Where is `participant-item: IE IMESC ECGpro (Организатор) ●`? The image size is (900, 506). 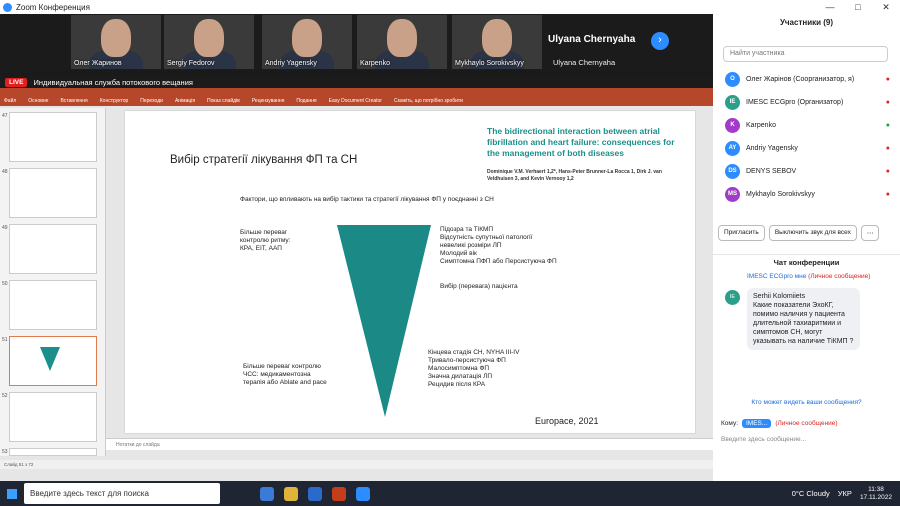 participant-item: IE IMESC ECGpro (Организатор) ● is located at coordinates (806, 102).